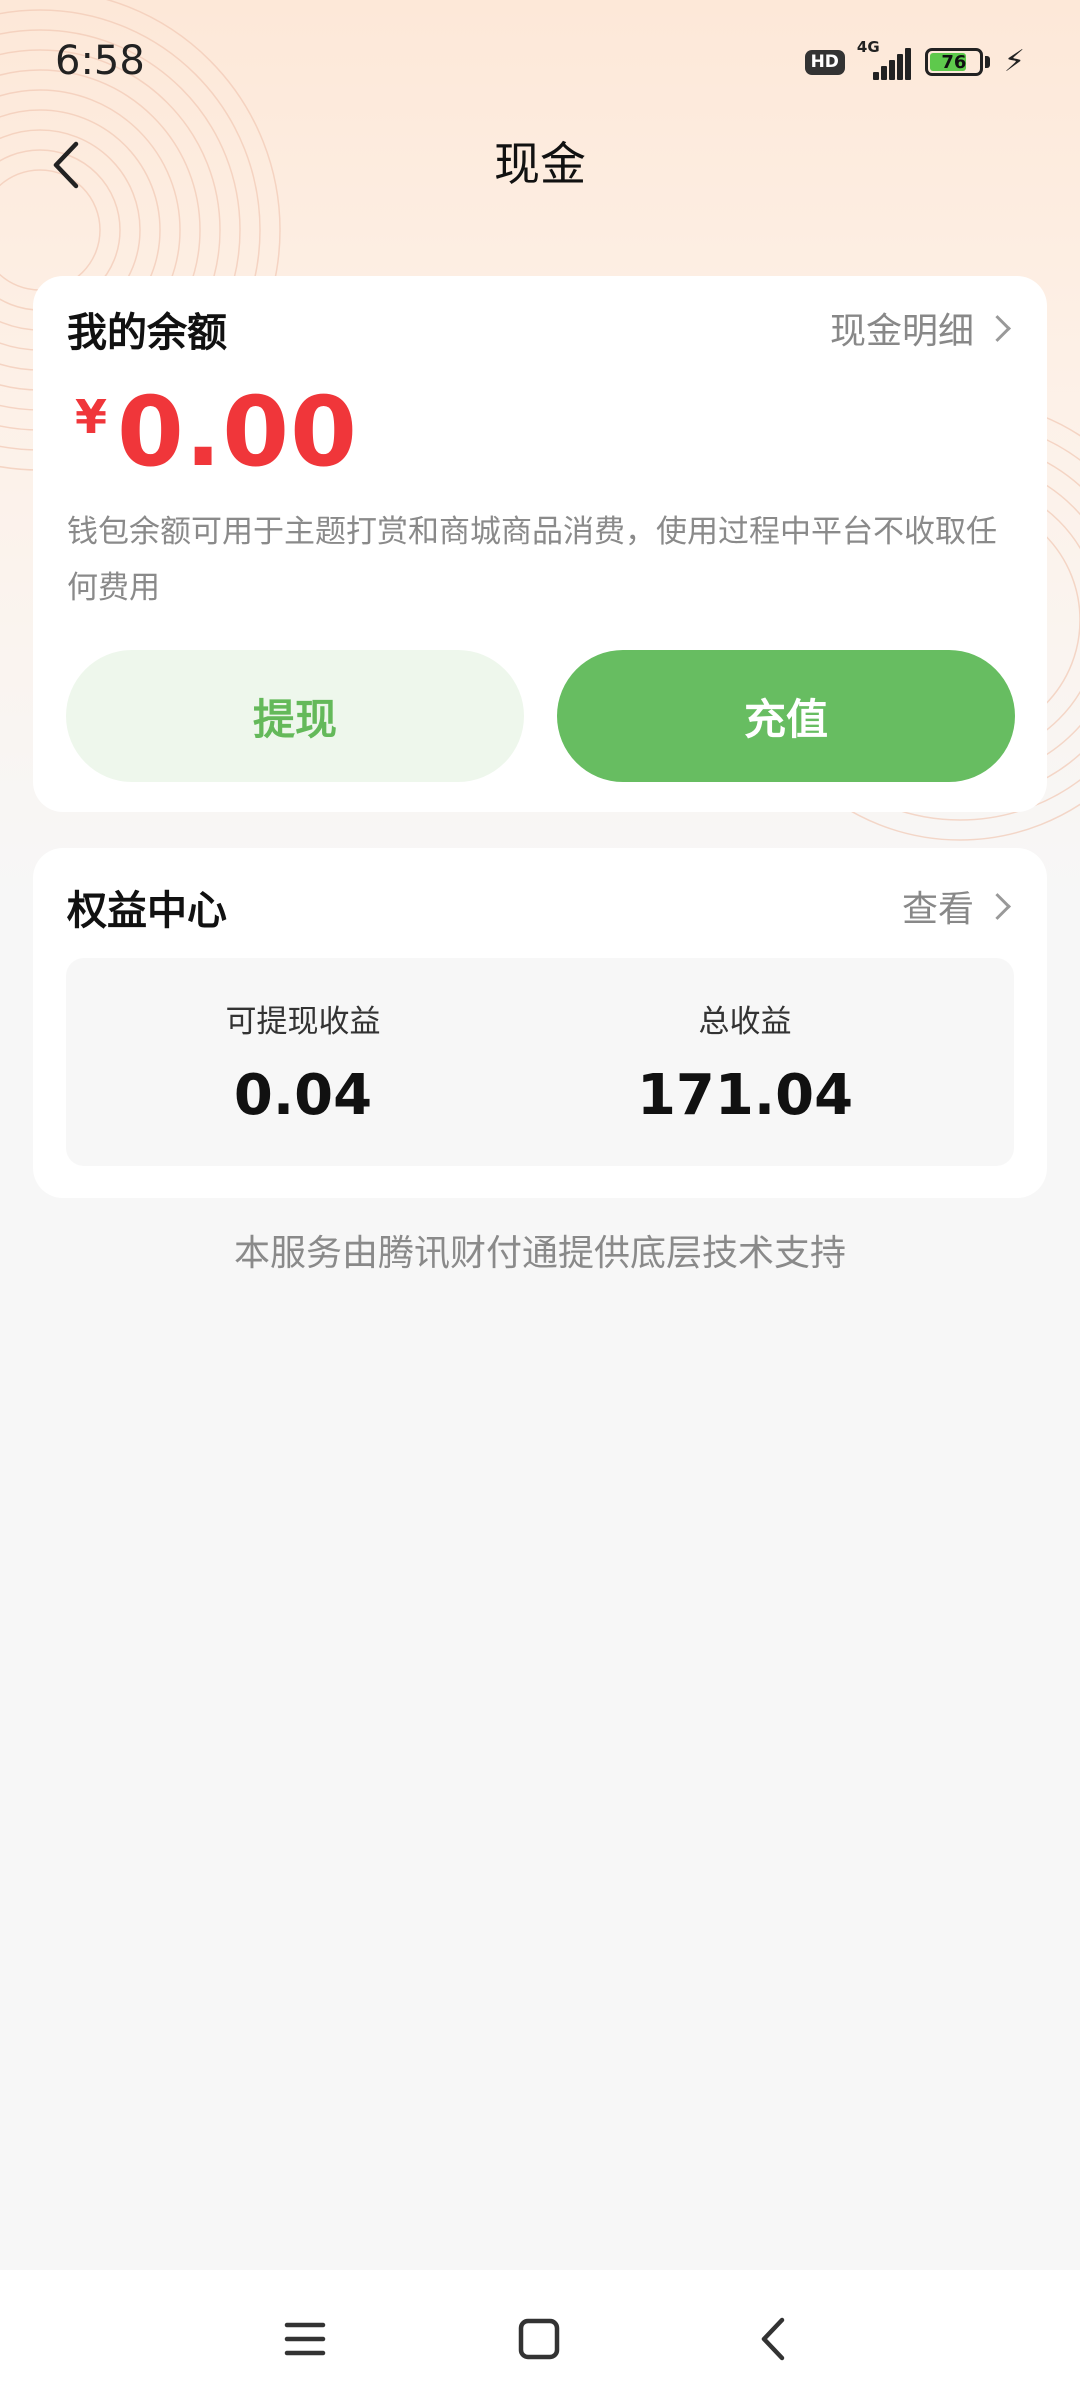 The width and height of the screenshot is (1080, 2400). I want to click on cash-details-link: 现金明细, so click(920, 328).